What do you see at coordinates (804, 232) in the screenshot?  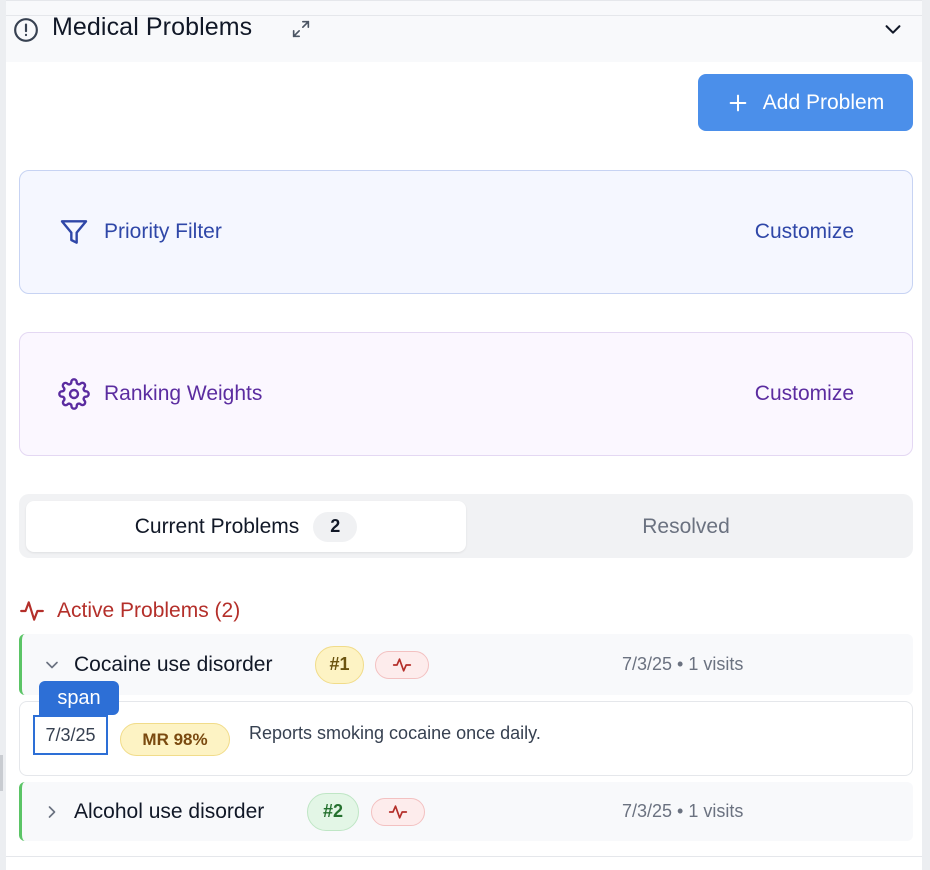 I see `priority-filter-customize-link: Customize` at bounding box center [804, 232].